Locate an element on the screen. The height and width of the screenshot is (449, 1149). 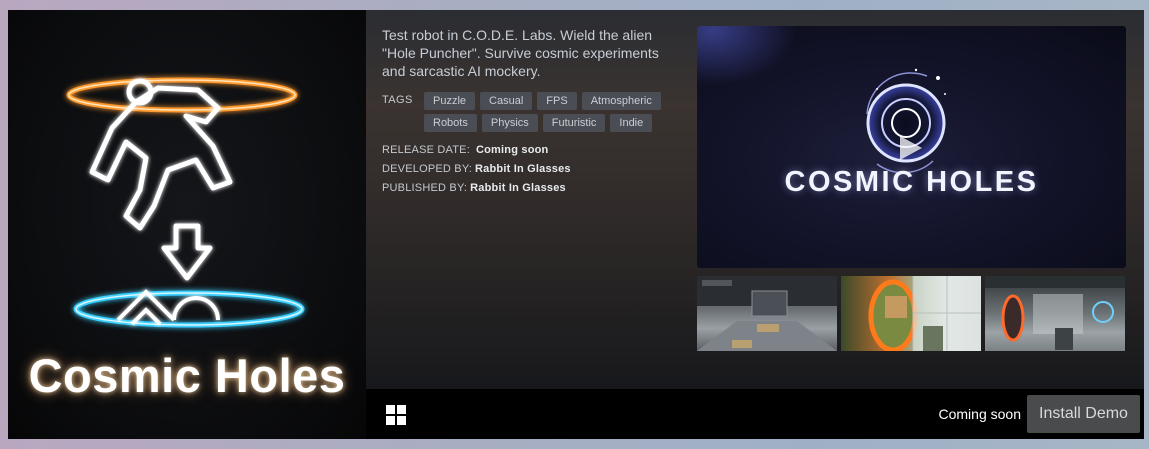
publisher-label: PUBLISHED BY: is located at coordinates (425, 188).